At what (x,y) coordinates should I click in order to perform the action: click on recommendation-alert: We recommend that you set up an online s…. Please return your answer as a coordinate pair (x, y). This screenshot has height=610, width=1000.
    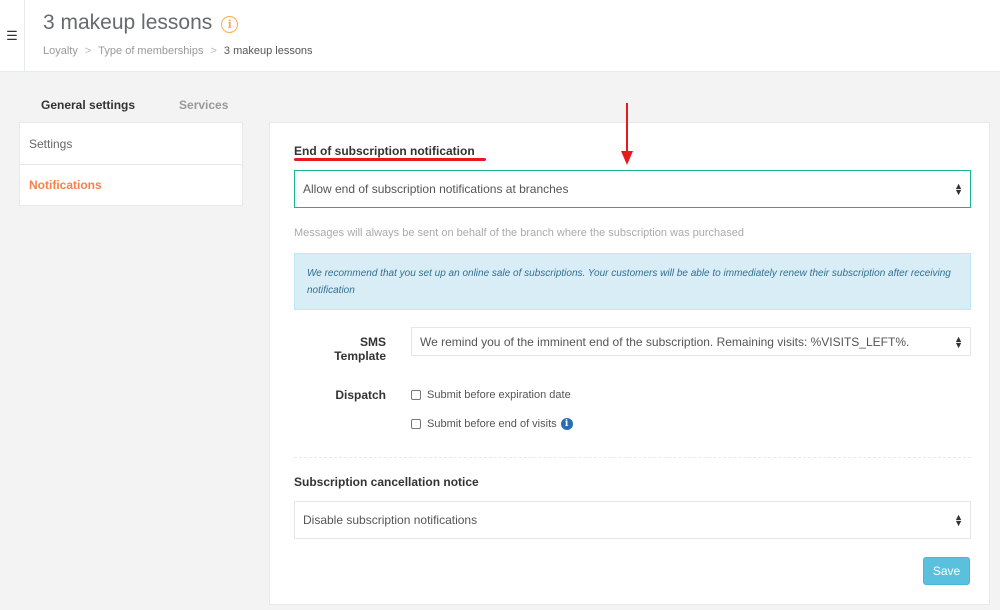
    Looking at the image, I should click on (632, 281).